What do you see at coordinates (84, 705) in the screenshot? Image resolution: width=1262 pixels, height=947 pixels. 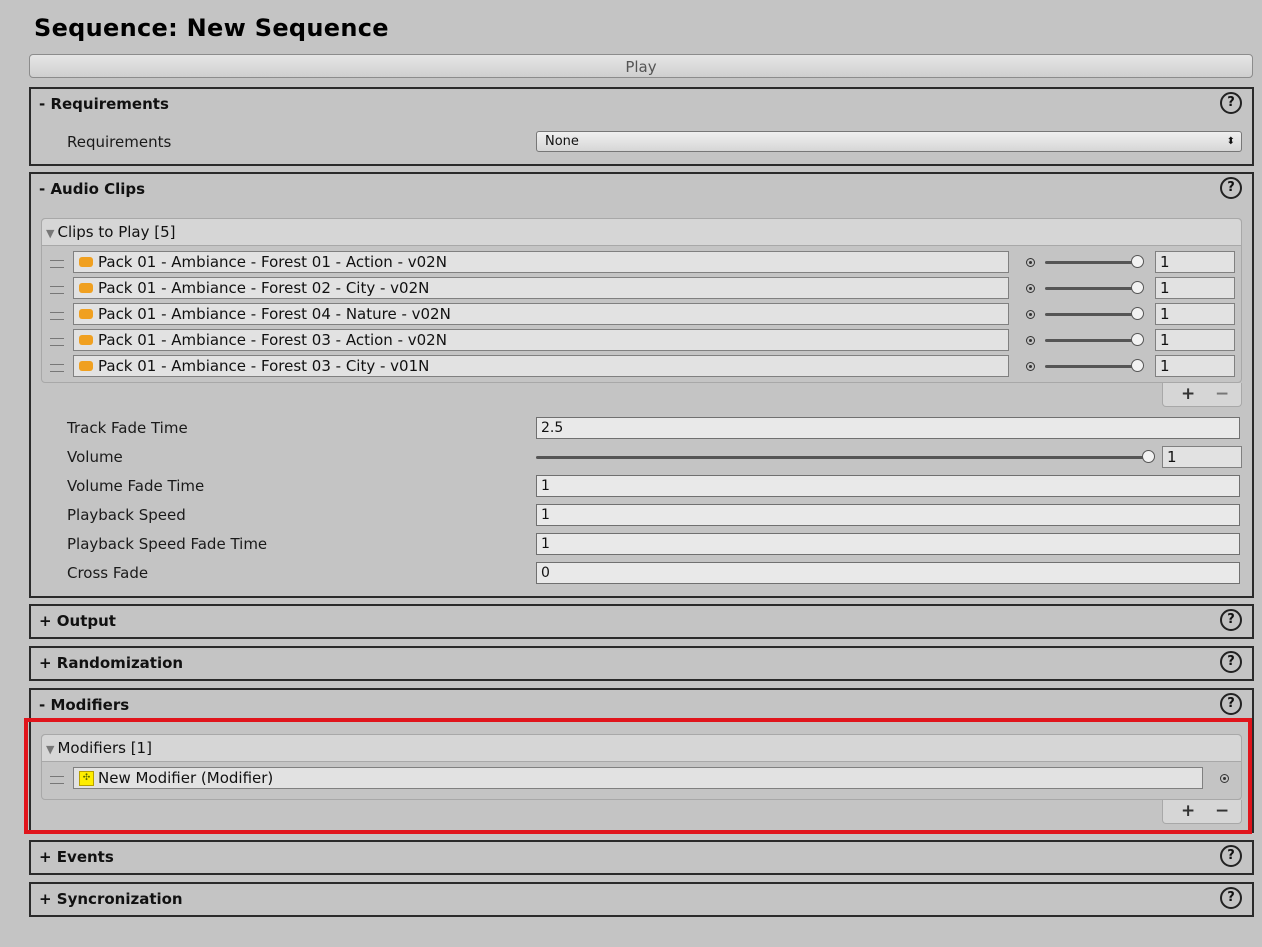 I see `modifiers-header: - Modifiers` at bounding box center [84, 705].